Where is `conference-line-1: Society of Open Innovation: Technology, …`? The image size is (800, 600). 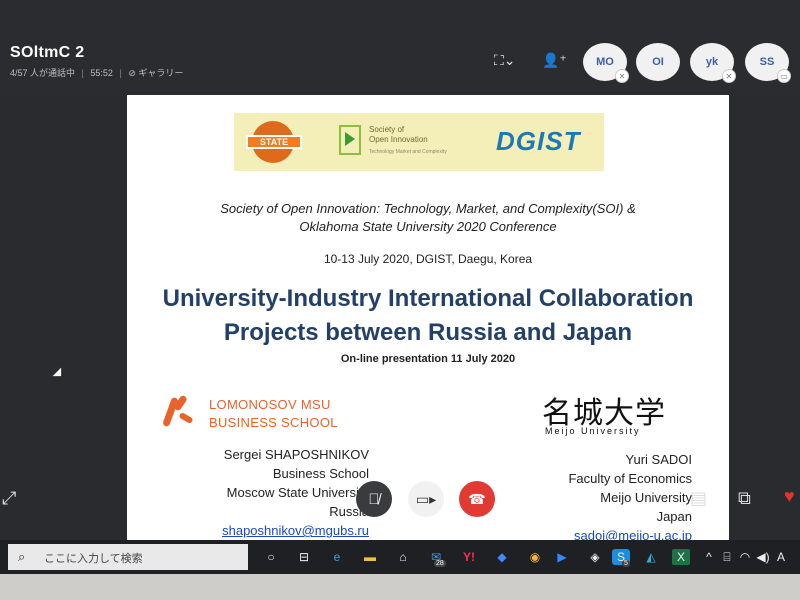
conference-line-1: Society of Open Innovation: Technology, … is located at coordinates (428, 208).